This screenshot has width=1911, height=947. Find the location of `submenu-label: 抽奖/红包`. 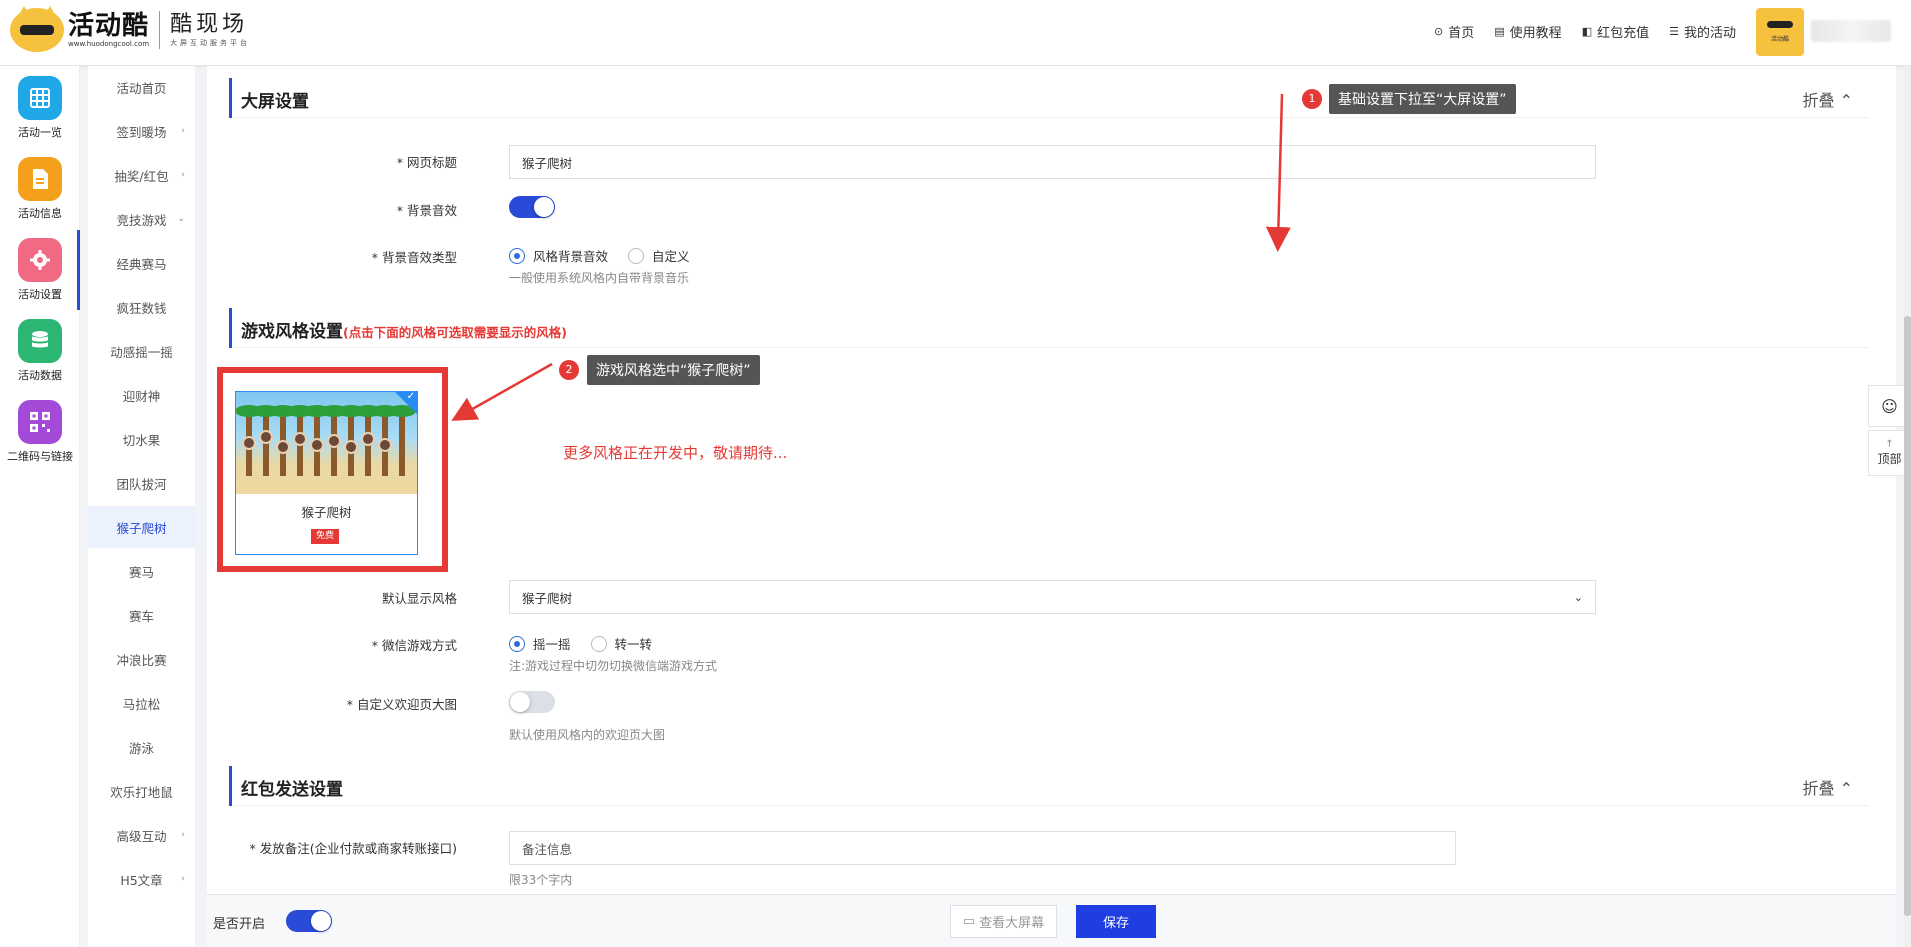

submenu-label: 抽奖/红包 is located at coordinates (141, 176).